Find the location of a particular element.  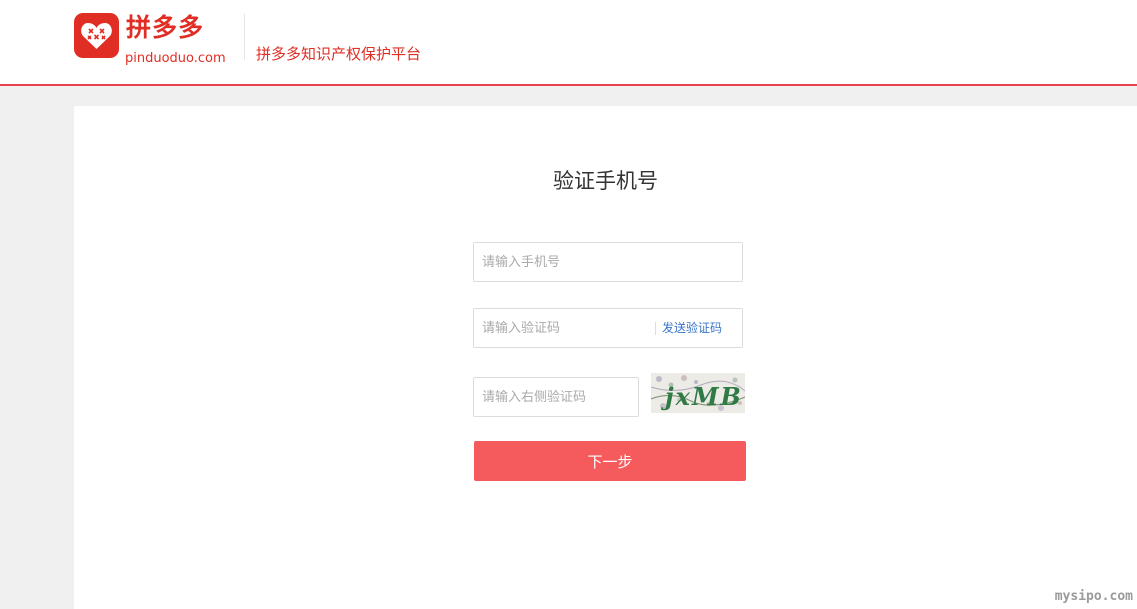

sms-code-input is located at coordinates (563, 328).